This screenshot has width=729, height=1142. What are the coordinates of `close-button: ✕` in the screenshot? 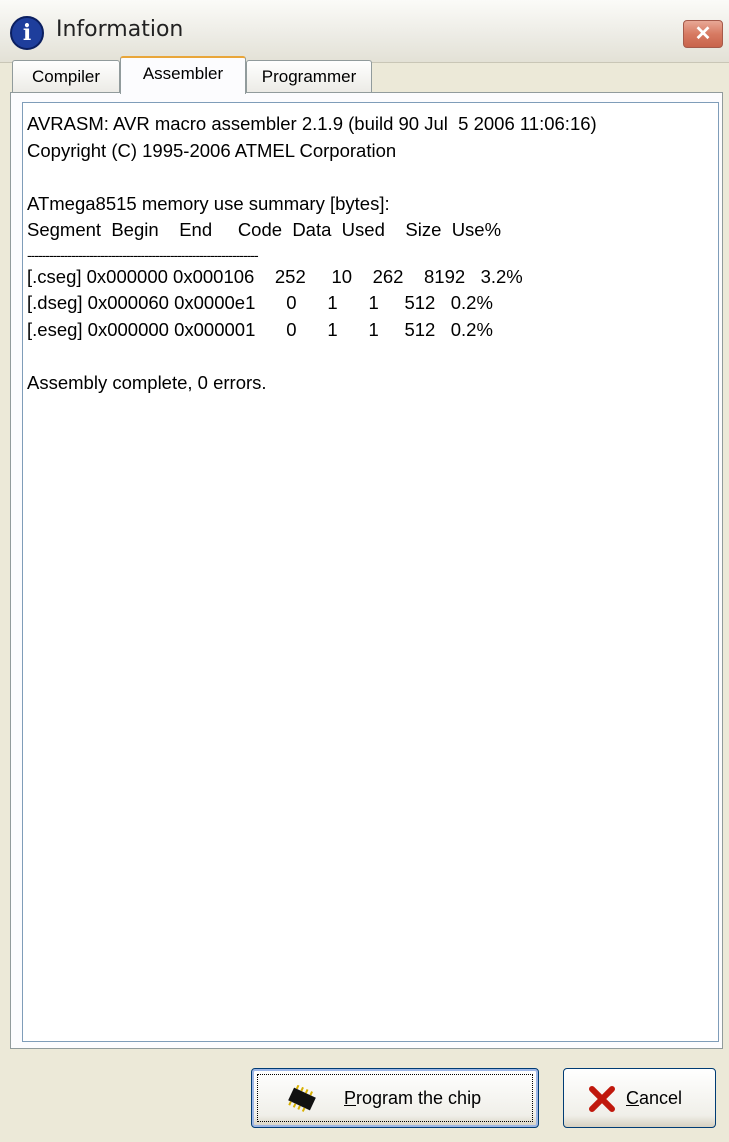 It's located at (703, 34).